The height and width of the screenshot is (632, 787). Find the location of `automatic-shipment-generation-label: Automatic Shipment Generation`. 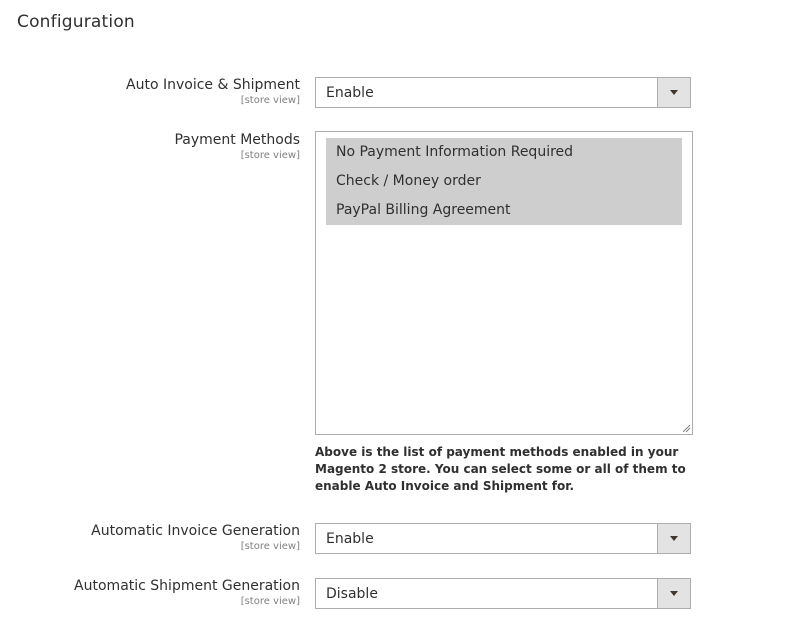

automatic-shipment-generation-label: Automatic Shipment Generation is located at coordinates (187, 586).